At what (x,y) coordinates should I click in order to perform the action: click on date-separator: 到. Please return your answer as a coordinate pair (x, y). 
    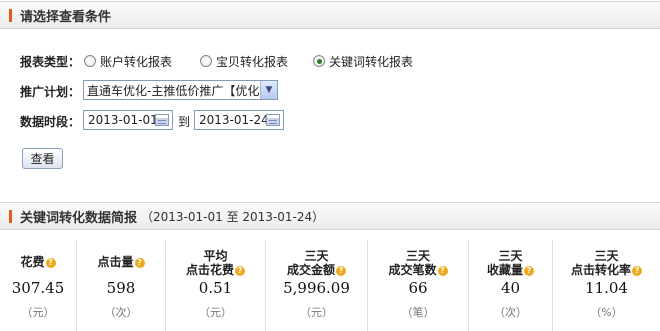
    Looking at the image, I should click on (184, 122).